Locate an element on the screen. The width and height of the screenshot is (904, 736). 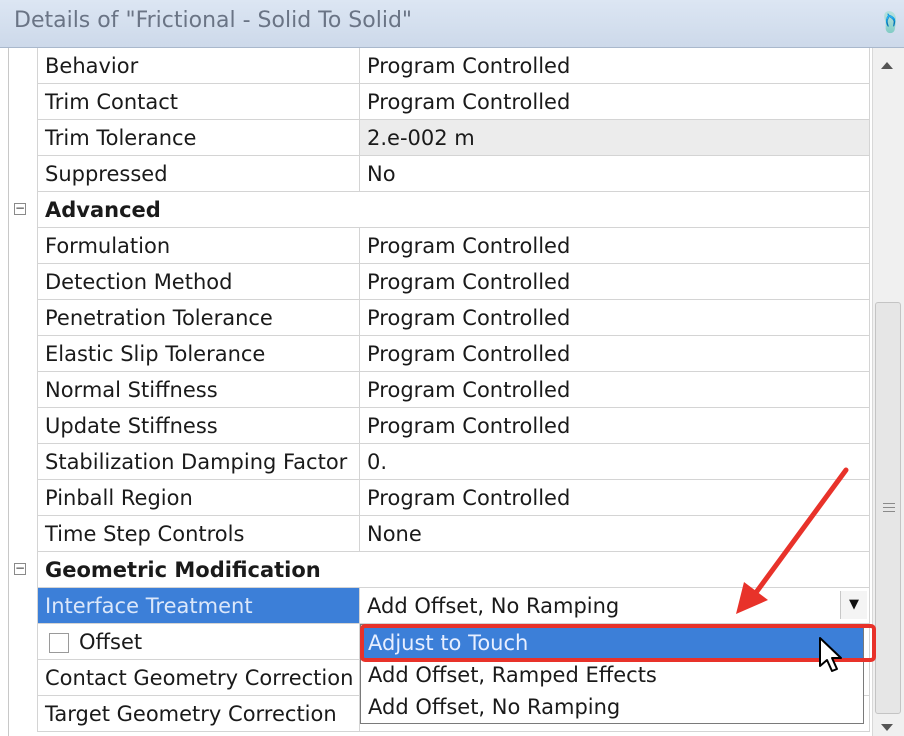
mouse-cursor-icon is located at coordinates (830, 654).